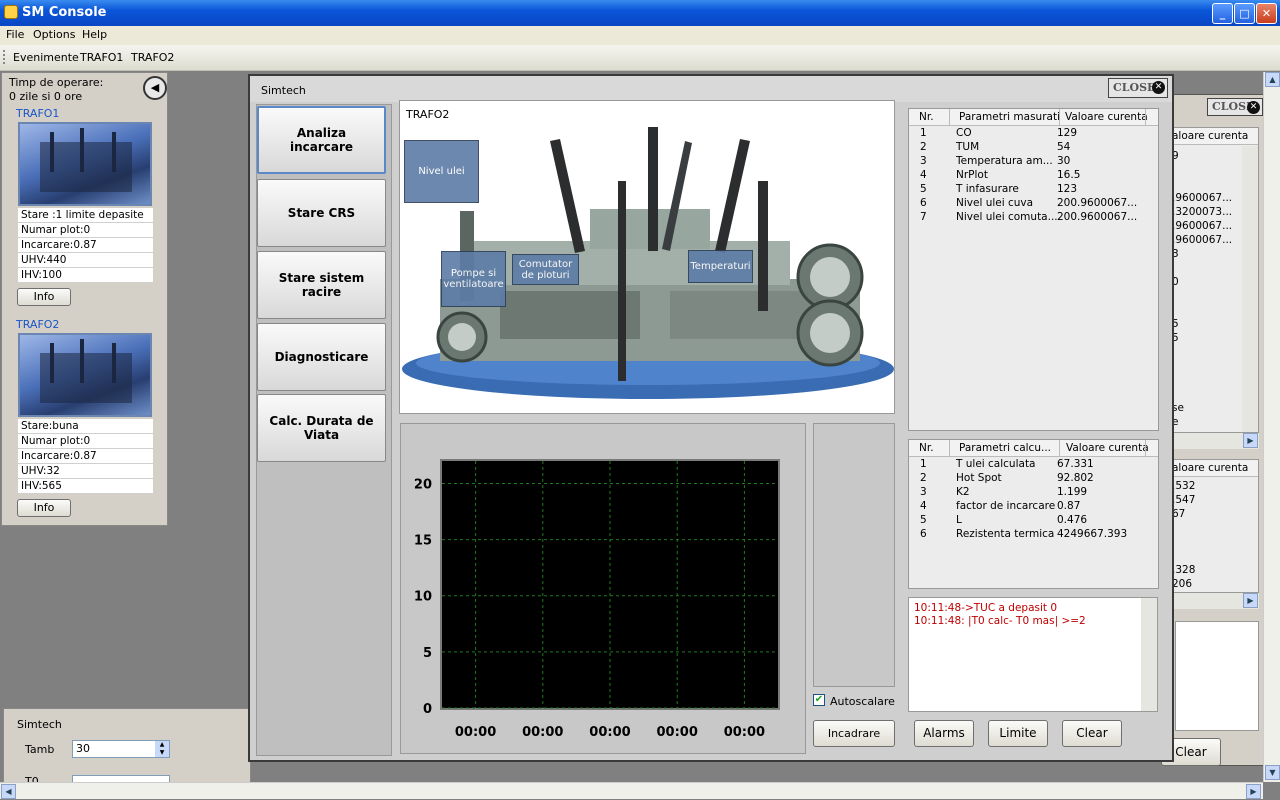  I want to click on measured-row: 3 Temperatura am... 30, so click(1033, 161).